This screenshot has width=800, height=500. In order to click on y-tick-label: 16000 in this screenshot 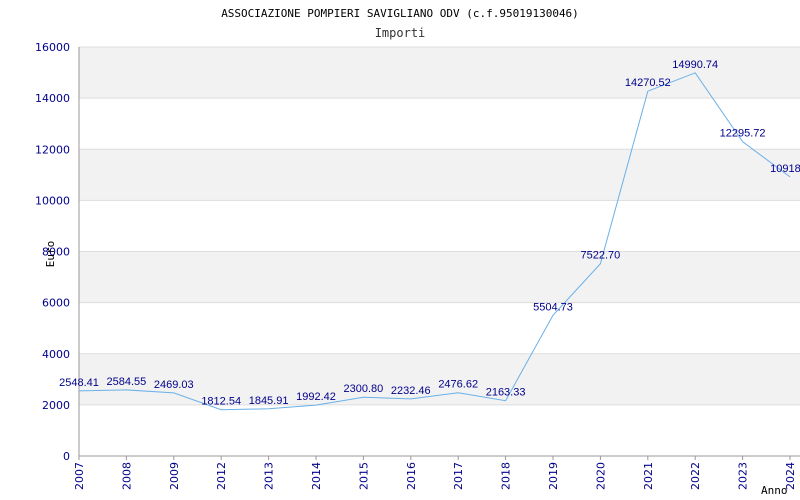, I will do `click(52, 47)`.